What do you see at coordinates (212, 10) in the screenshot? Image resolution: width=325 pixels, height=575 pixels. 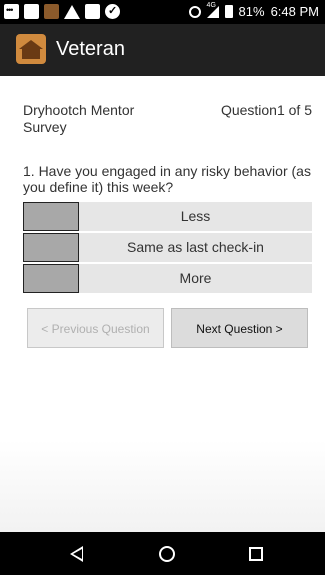 I see `signal-icon: 4G` at bounding box center [212, 10].